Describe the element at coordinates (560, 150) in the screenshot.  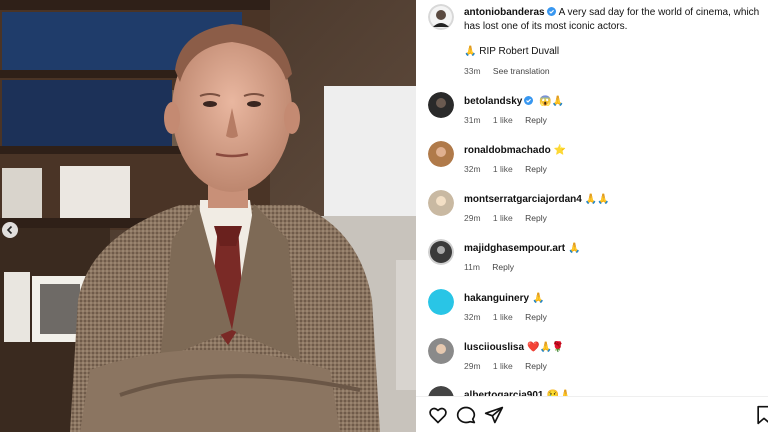
I see `comment-body: ⭐` at that location.